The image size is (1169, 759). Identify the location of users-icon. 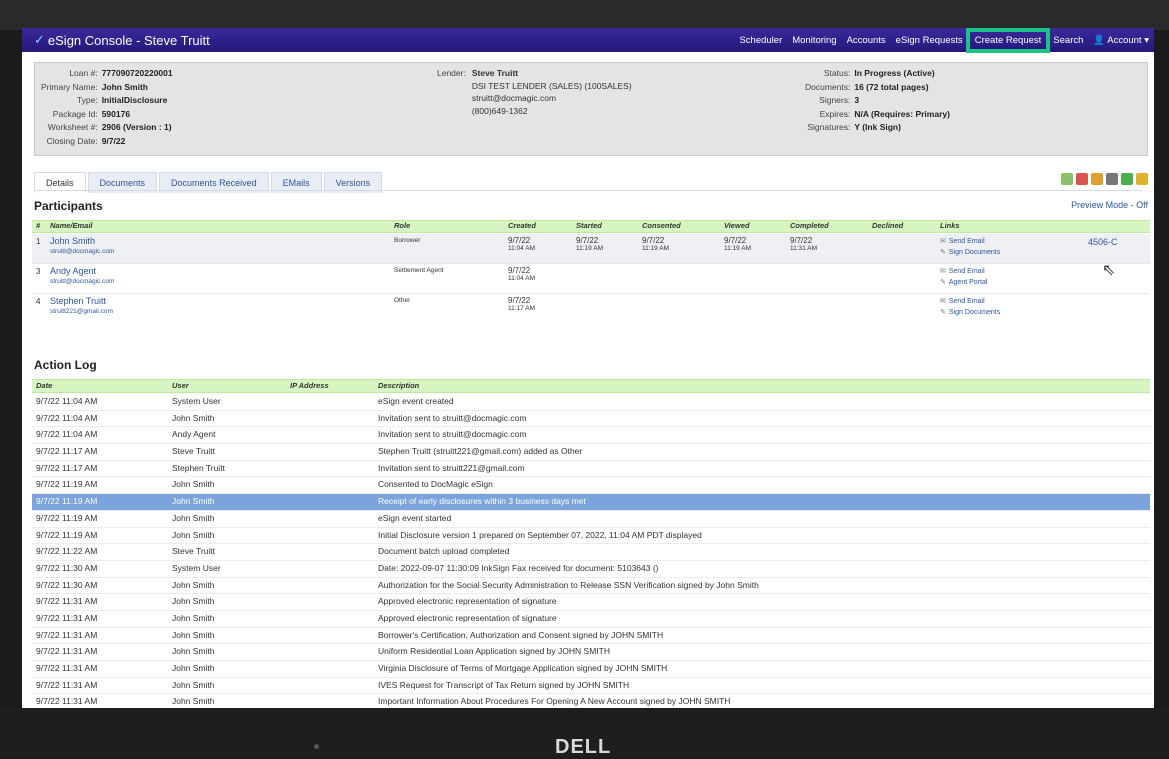
(1097, 179).